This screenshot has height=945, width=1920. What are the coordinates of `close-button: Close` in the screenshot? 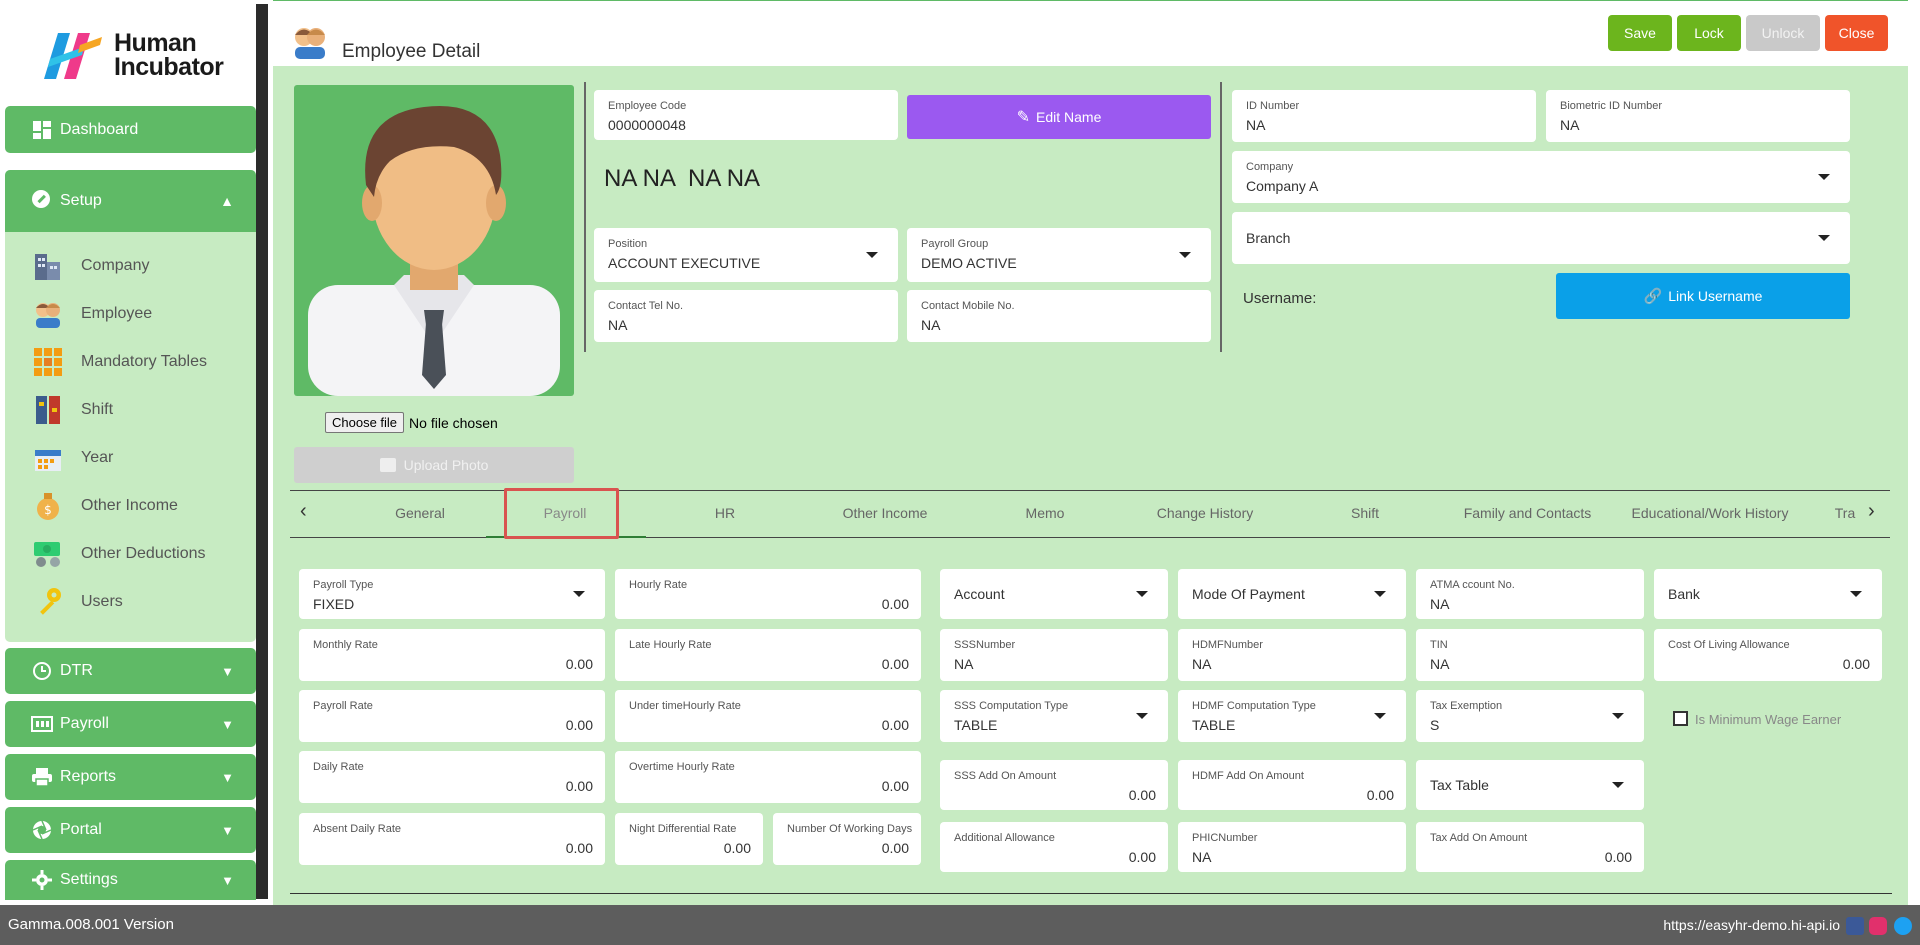 It's located at (1856, 33).